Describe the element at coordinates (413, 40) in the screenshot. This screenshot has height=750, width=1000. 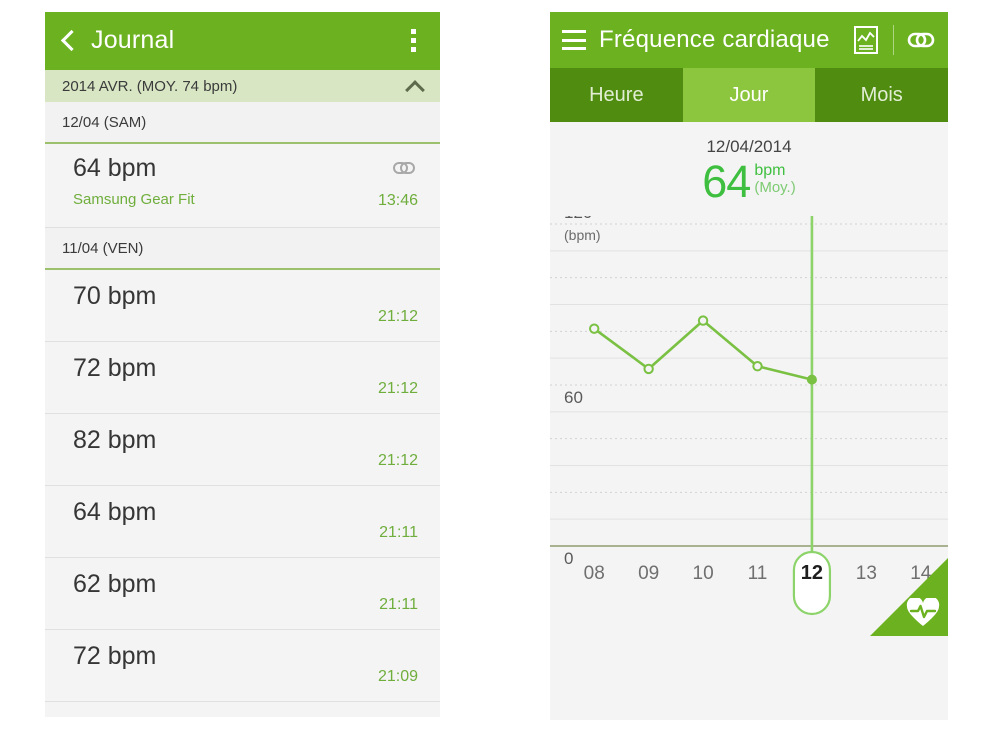
I see `overflow-menu-icon` at that location.